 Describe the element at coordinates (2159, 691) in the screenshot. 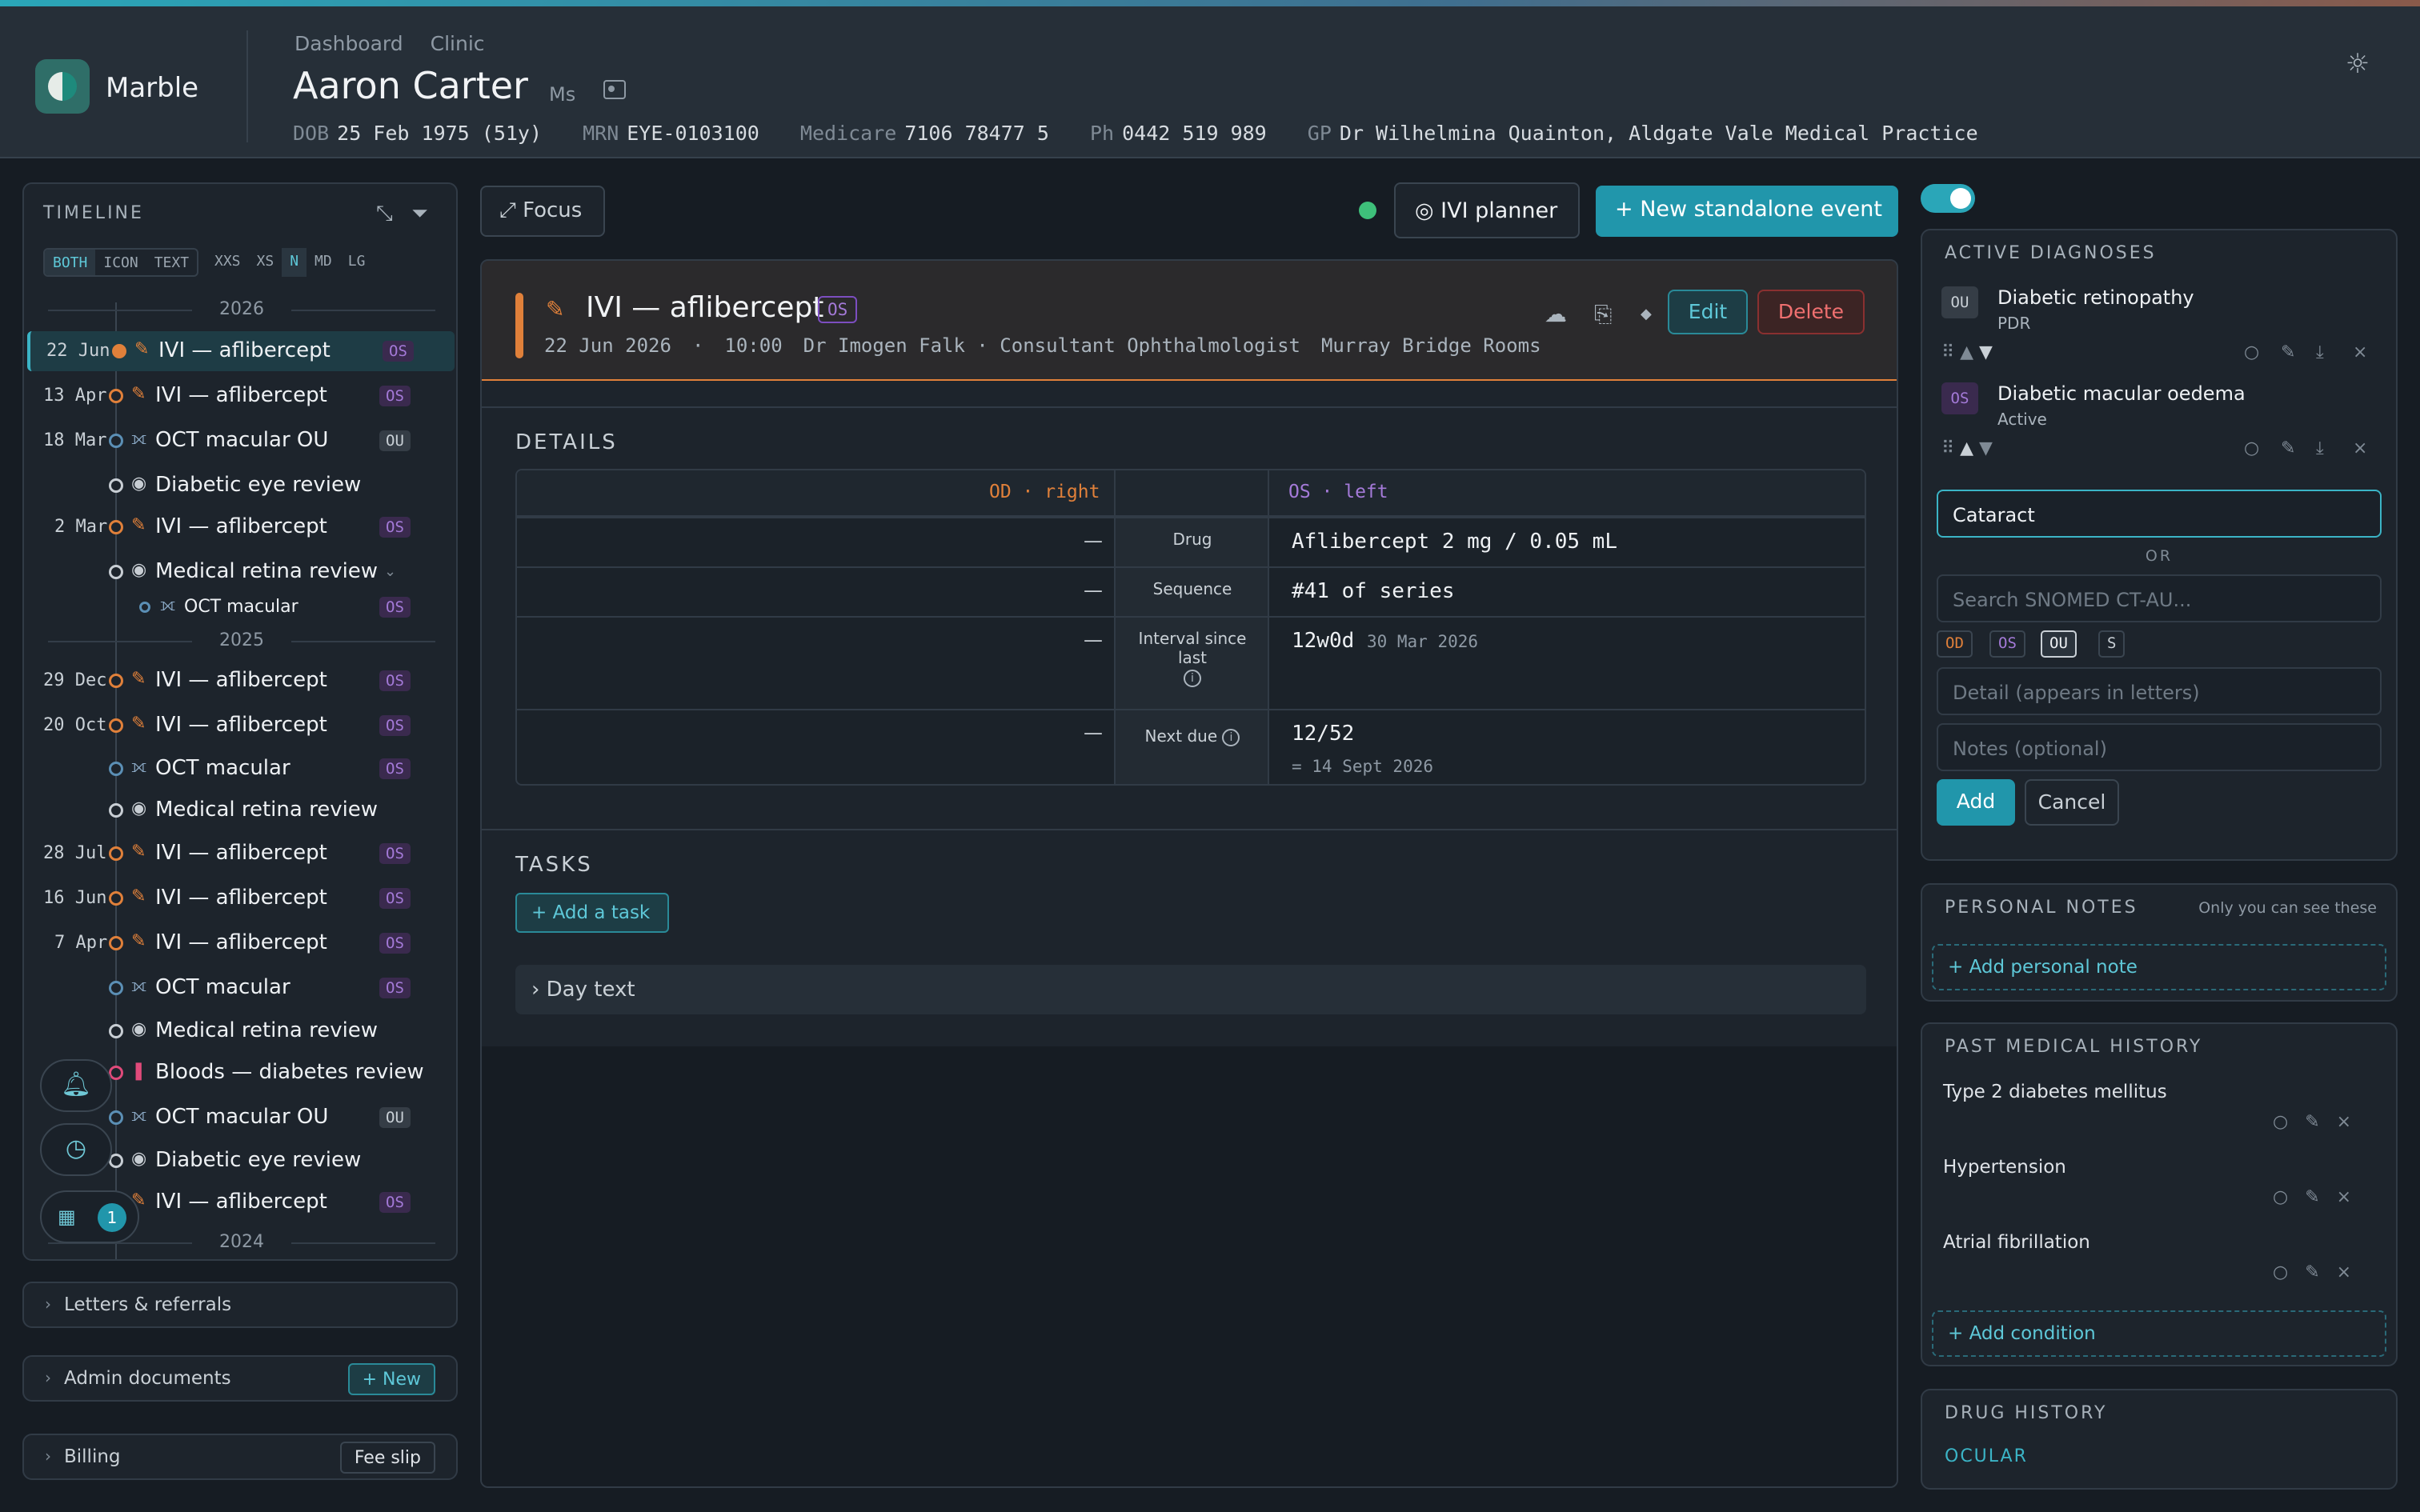

I see `detail-input: Detail (appears in letters)` at that location.